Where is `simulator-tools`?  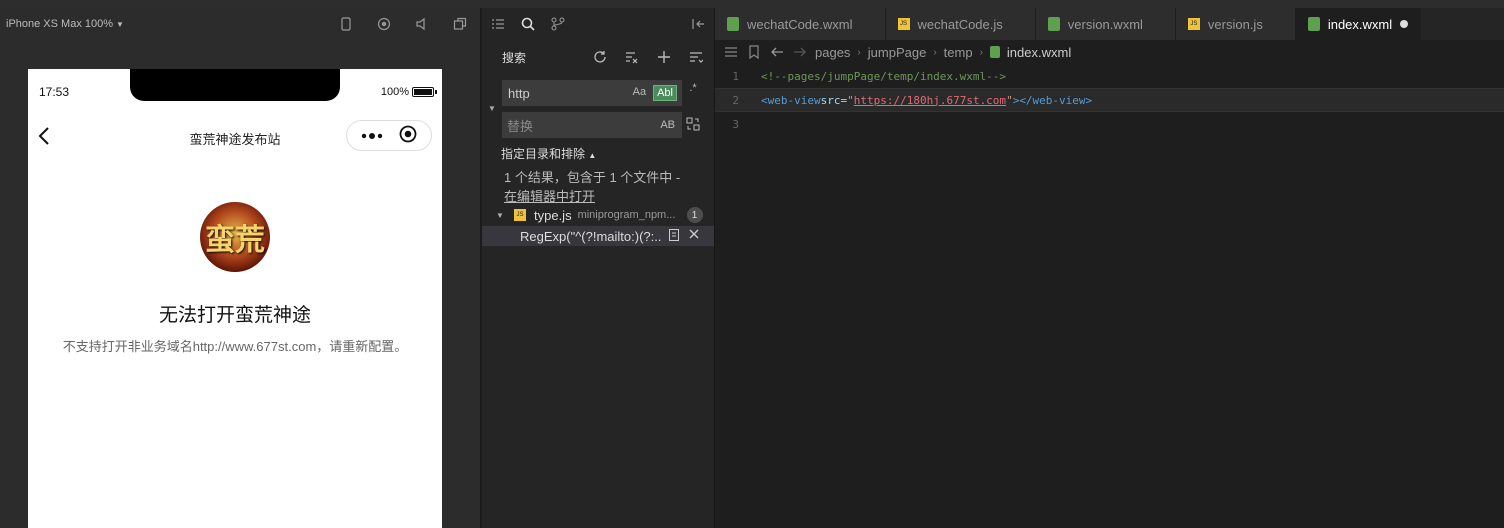 simulator-tools is located at coordinates (406, 24).